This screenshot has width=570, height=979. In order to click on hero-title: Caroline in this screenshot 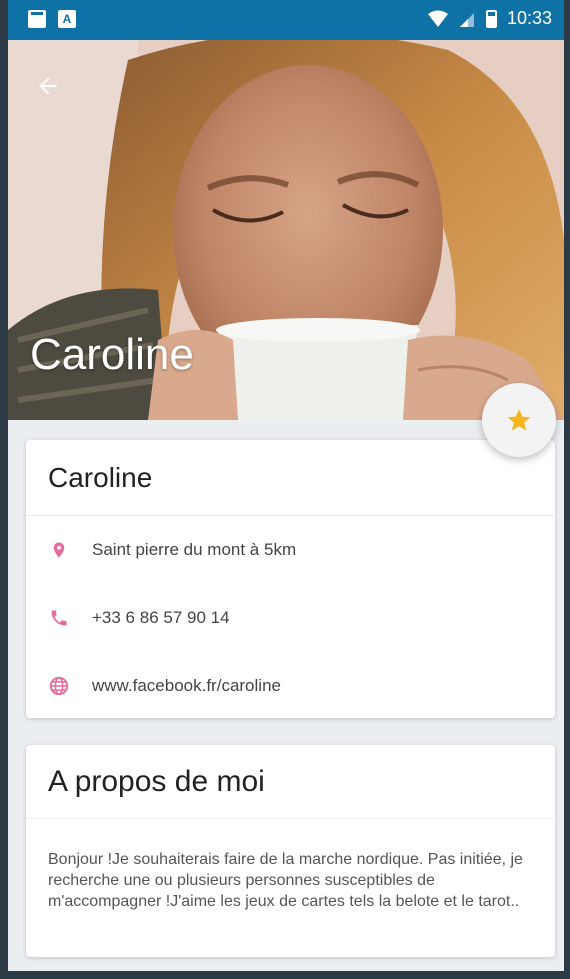, I will do `click(112, 354)`.